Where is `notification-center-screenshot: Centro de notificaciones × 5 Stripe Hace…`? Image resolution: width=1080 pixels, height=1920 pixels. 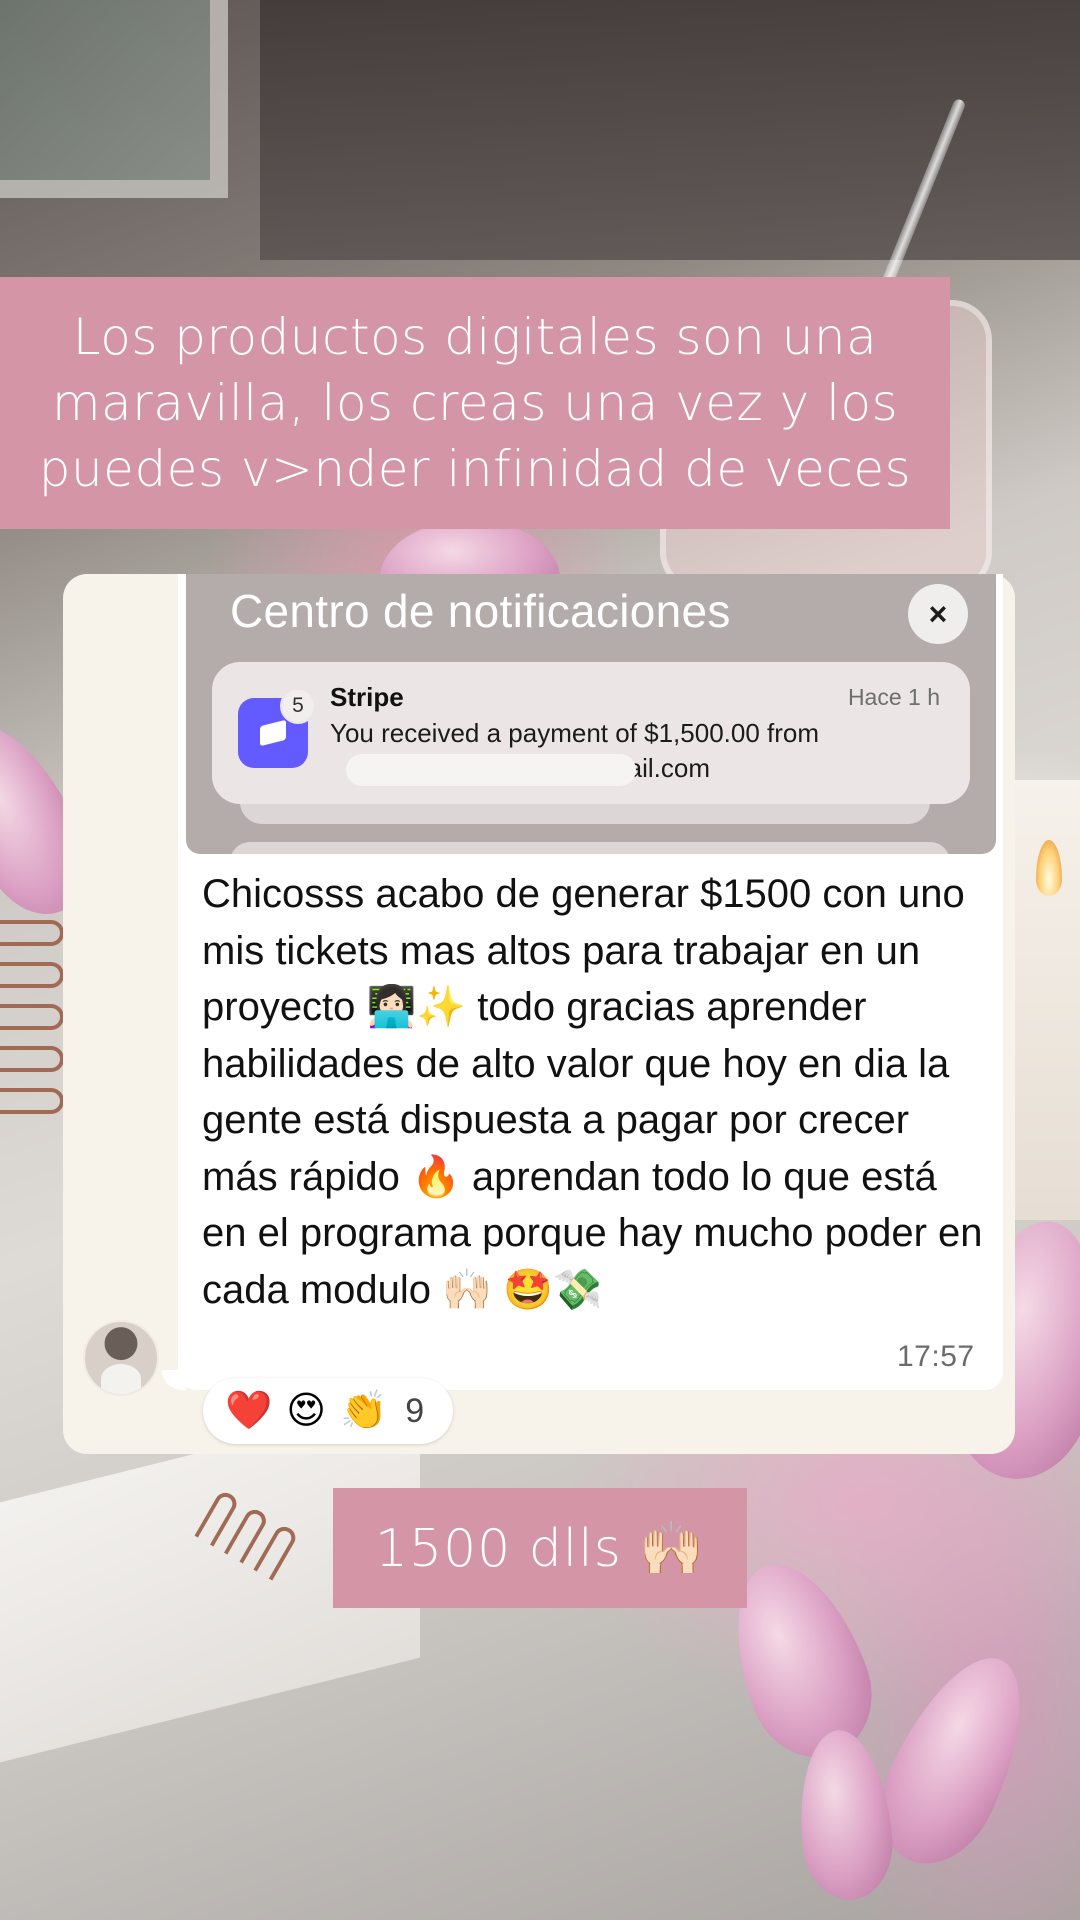 notification-center-screenshot: Centro de notificaciones × 5 Stripe Hace… is located at coordinates (591, 714).